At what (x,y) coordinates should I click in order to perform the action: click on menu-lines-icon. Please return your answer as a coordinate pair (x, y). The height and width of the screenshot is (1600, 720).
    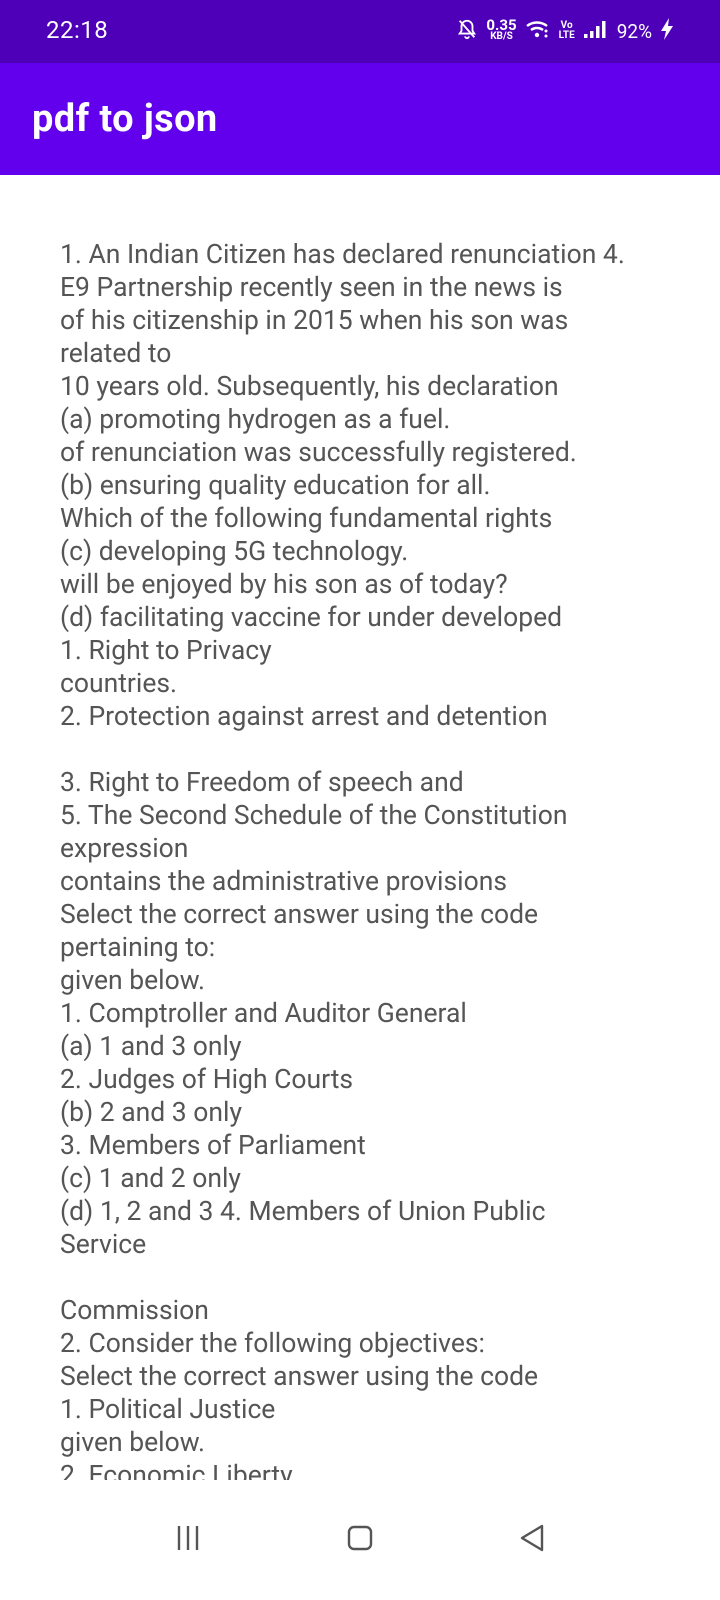
    Looking at the image, I should click on (188, 1540).